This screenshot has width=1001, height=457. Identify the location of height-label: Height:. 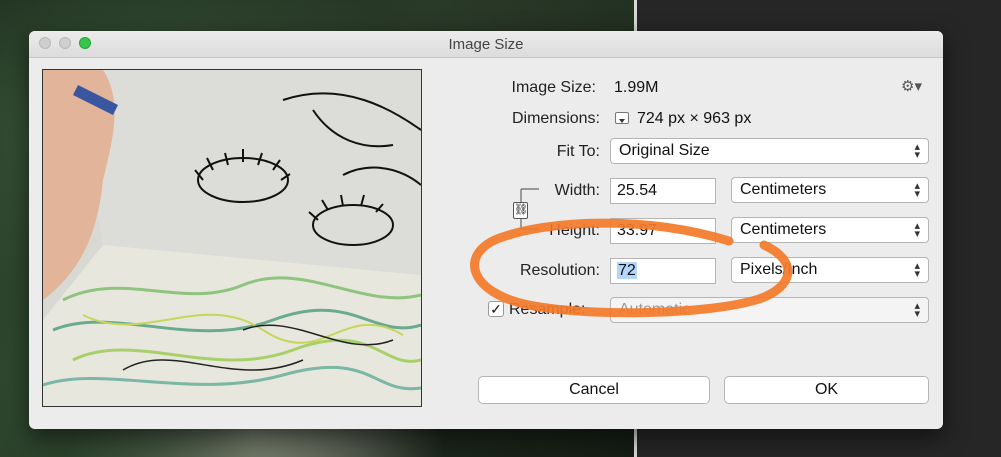
(574, 230).